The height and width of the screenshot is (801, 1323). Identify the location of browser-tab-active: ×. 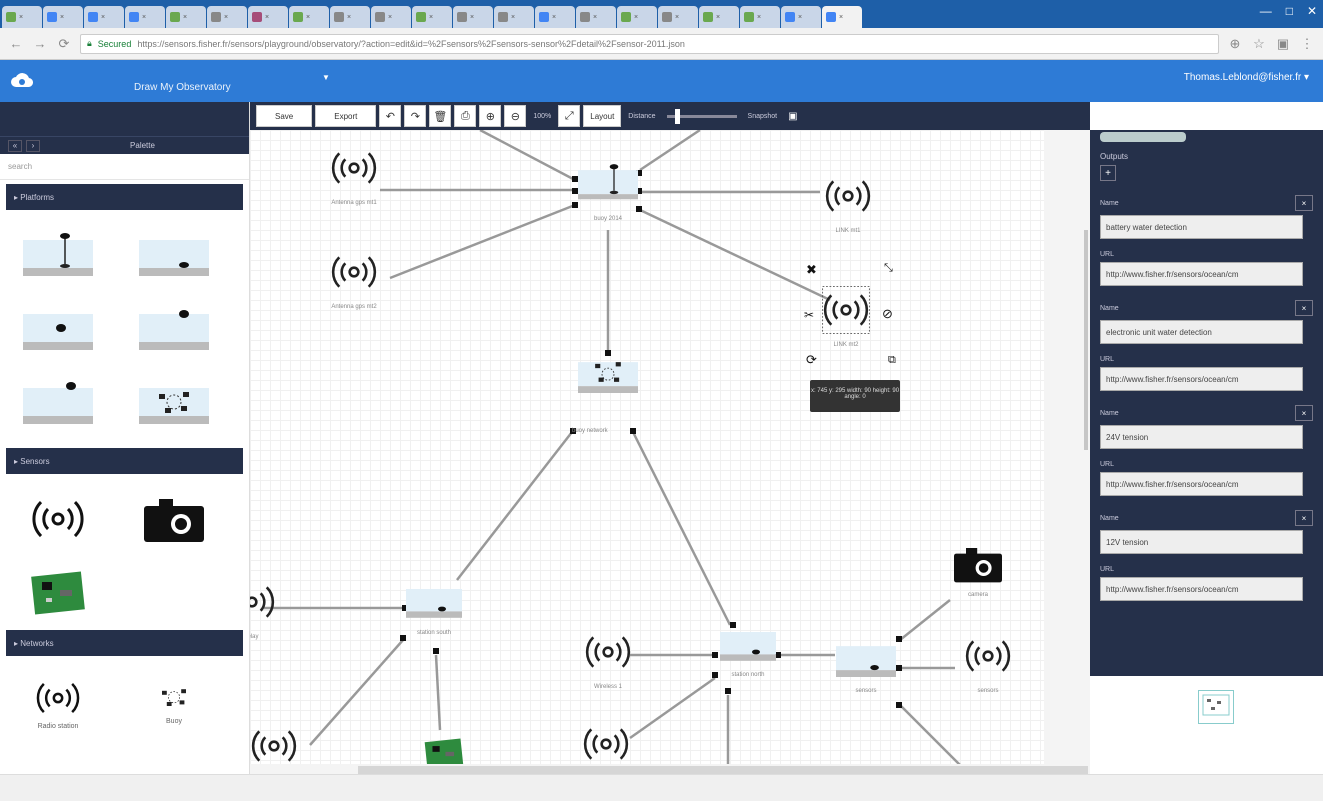
(842, 17).